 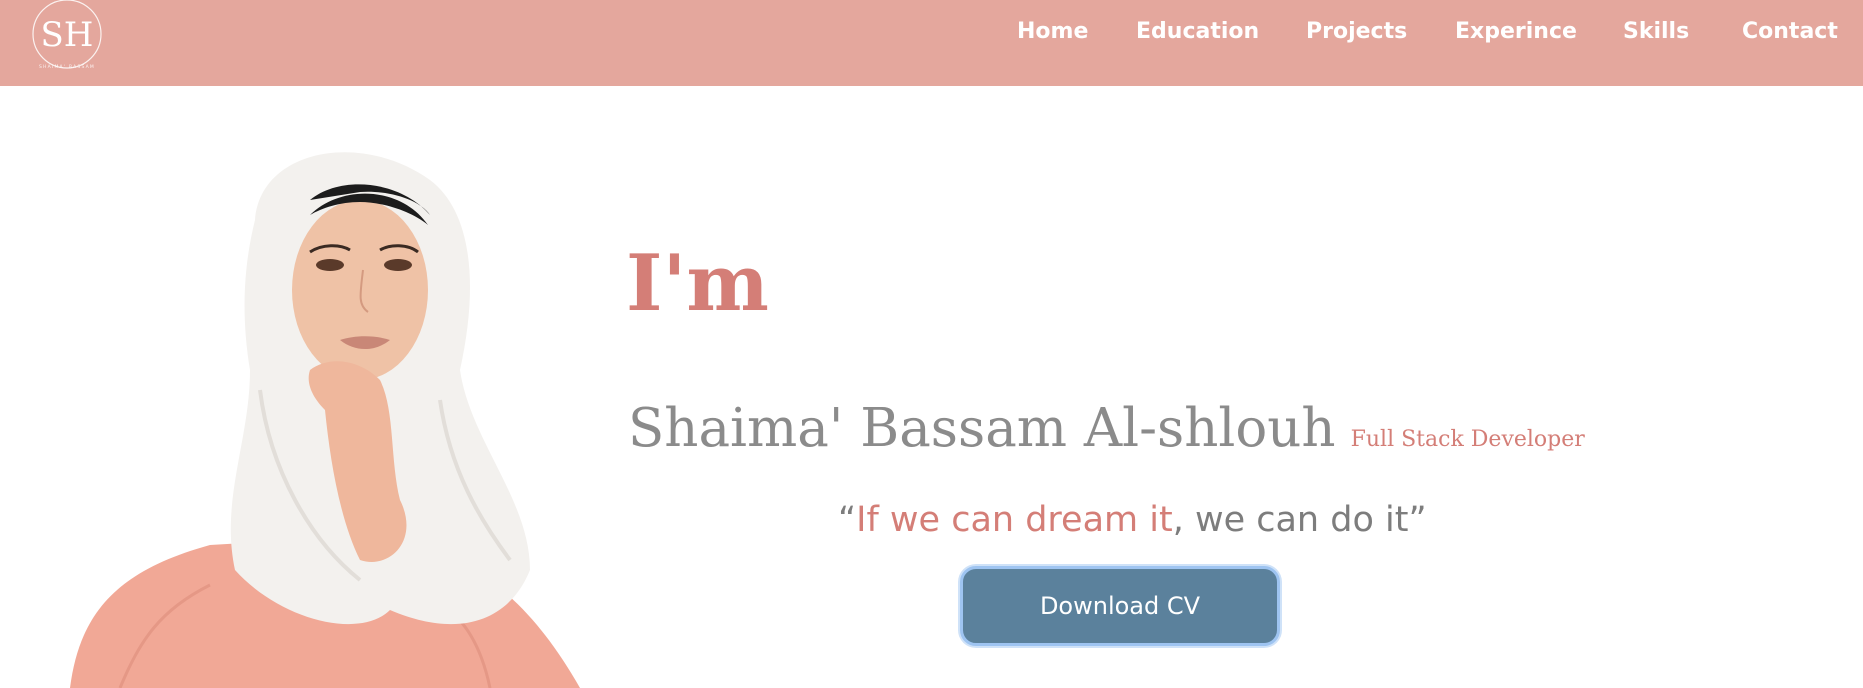 I want to click on quote-accent: If we can dream it, so click(x=1014, y=520).